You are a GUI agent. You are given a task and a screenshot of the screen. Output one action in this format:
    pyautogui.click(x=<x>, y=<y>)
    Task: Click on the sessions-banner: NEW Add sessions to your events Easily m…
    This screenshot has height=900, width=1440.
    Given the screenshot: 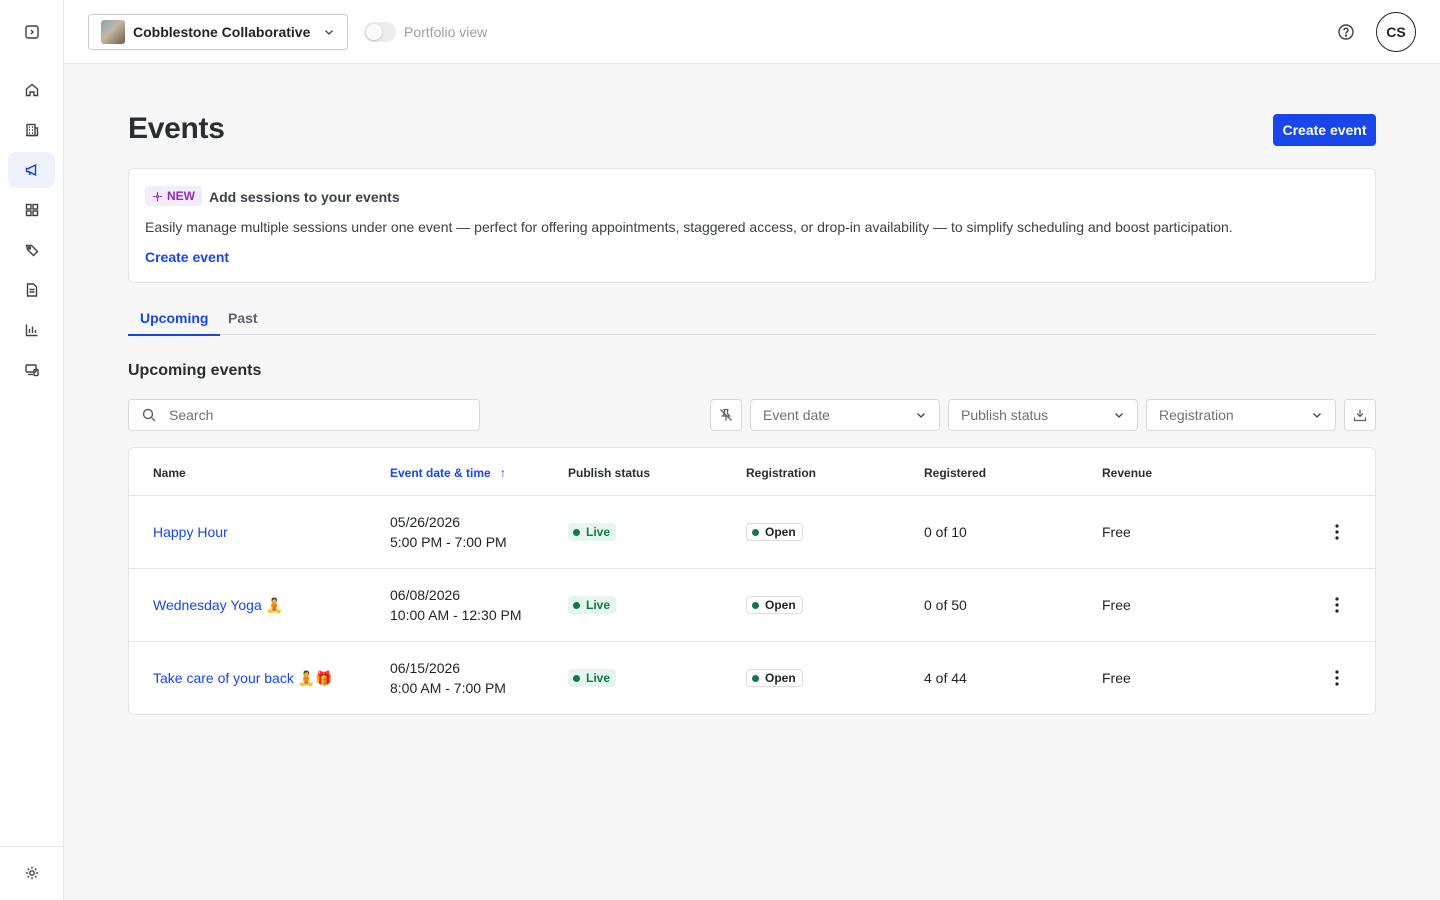 What is the action you would take?
    pyautogui.click(x=752, y=225)
    